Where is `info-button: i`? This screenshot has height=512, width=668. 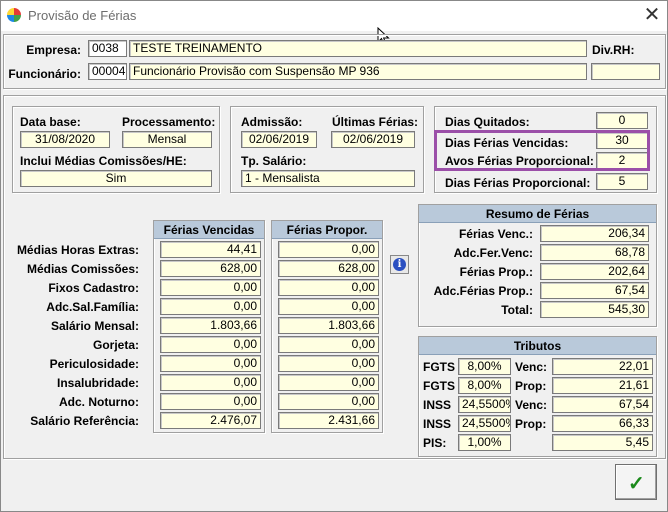 info-button: i is located at coordinates (399, 264).